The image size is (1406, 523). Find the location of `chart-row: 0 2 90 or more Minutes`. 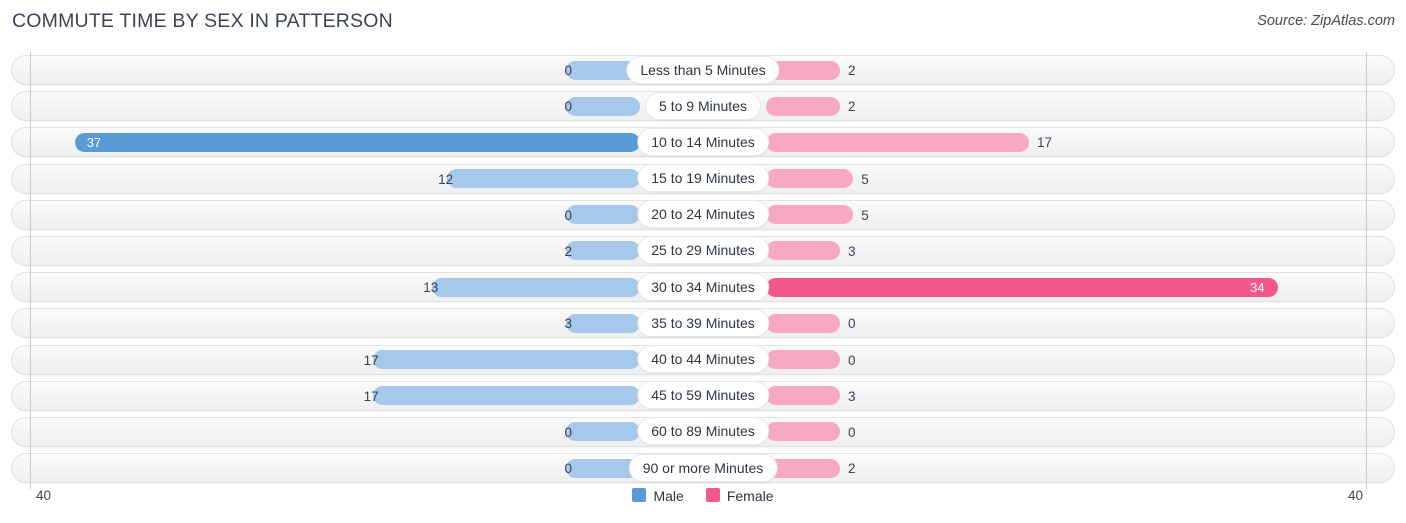

chart-row: 0 2 90 or more Minutes is located at coordinates (703, 468).